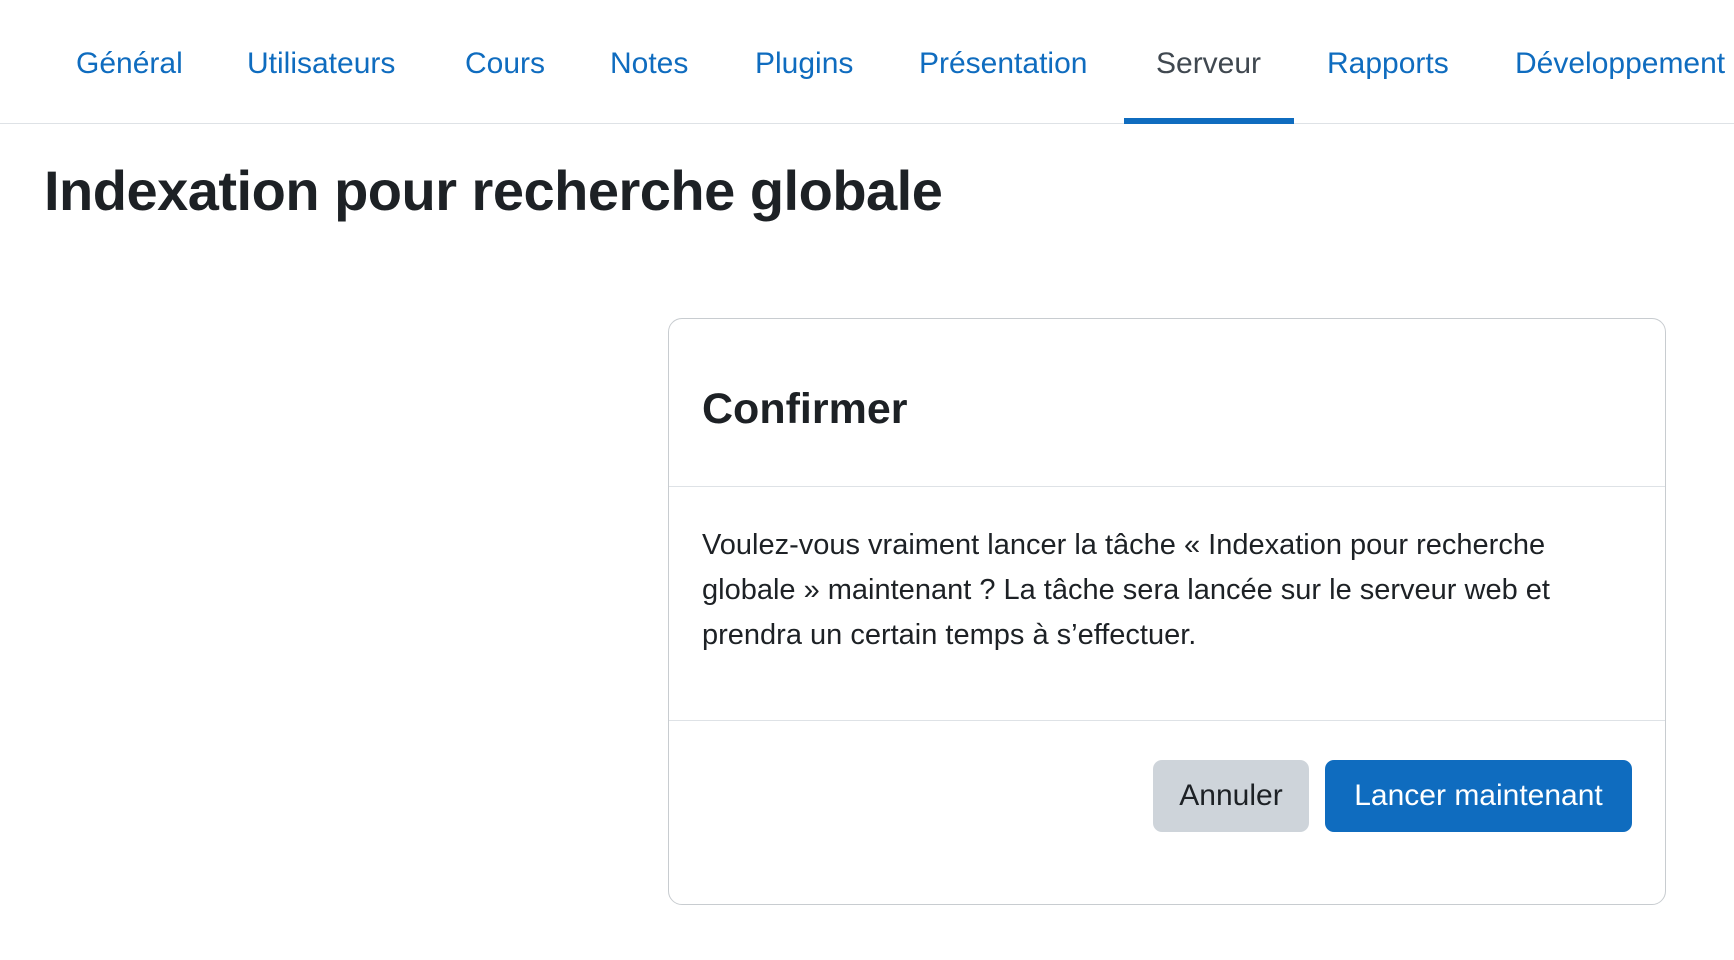 The image size is (1734, 960). Describe the element at coordinates (493, 190) in the screenshot. I see `page-title: Indexation pour recherche globale` at that location.